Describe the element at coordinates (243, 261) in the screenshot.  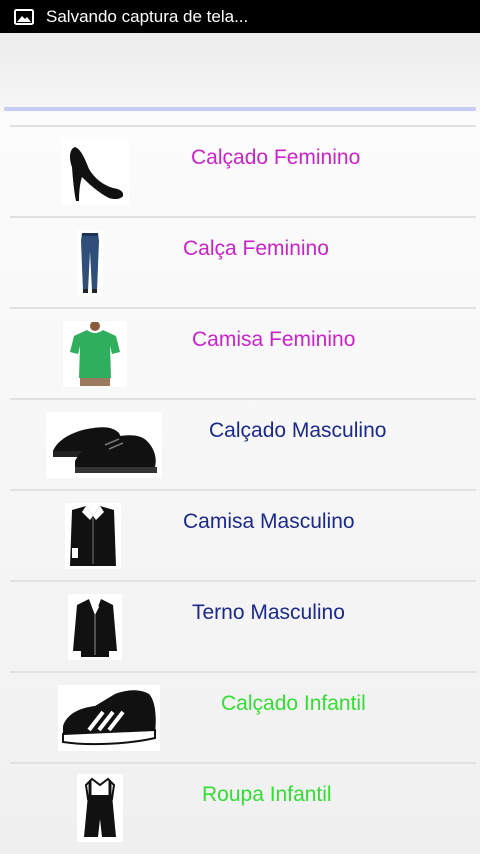
I see `list-item-calca-feminino: Calça Feminino` at that location.